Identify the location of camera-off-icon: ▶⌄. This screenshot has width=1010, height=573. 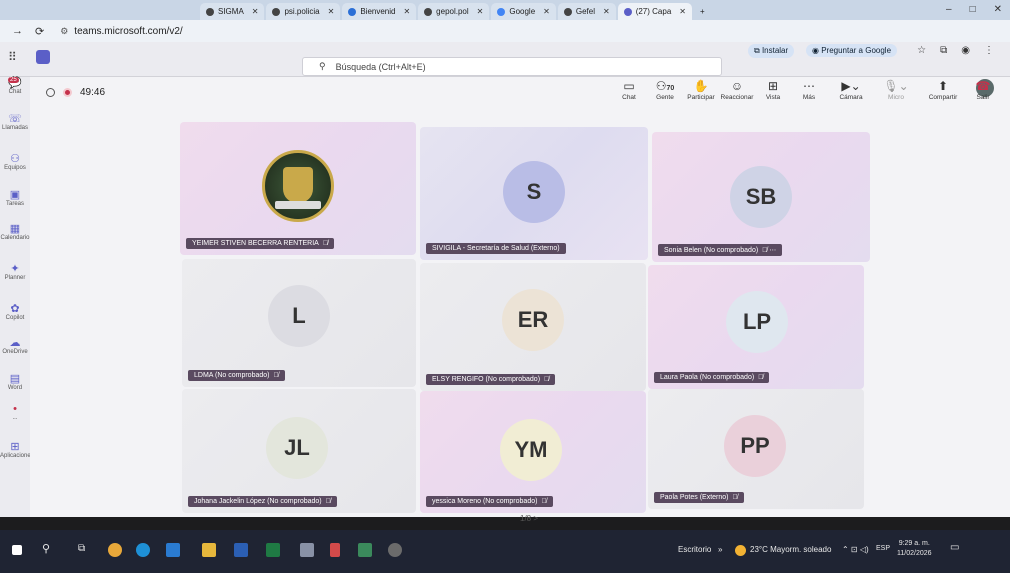
(851, 86).